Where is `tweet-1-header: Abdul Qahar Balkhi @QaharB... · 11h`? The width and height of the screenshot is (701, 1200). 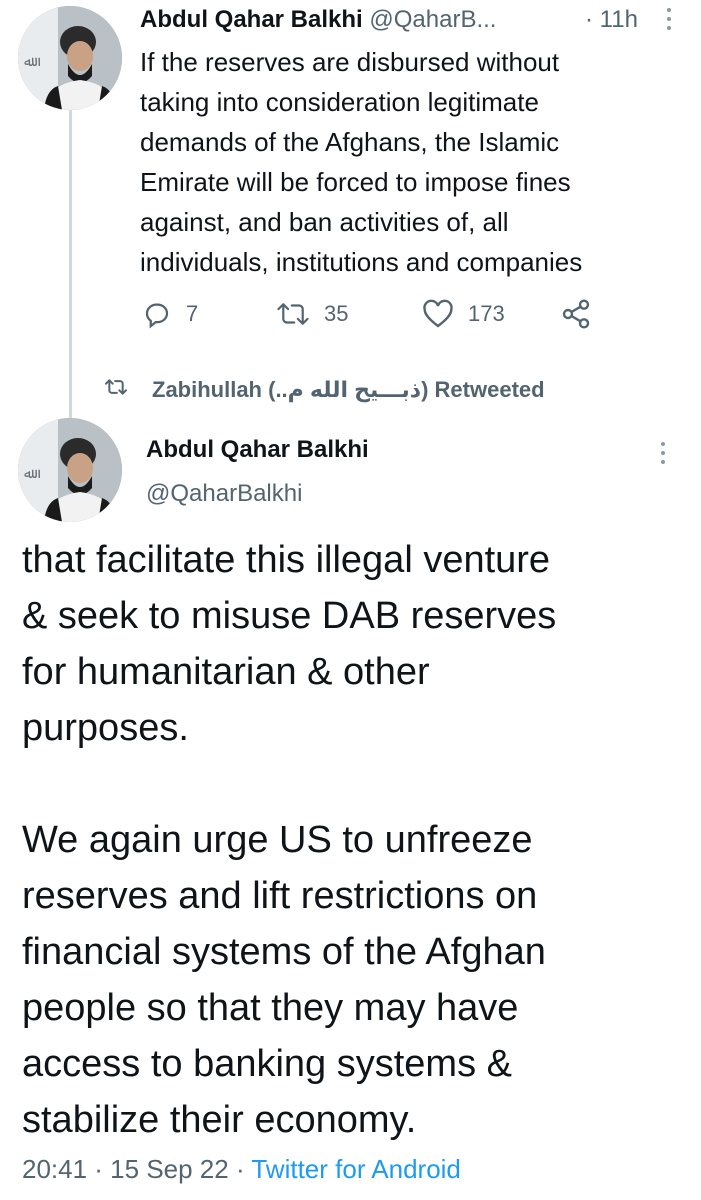 tweet-1-header: Abdul Qahar Balkhi @QaharB... · 11h is located at coordinates (410, 23).